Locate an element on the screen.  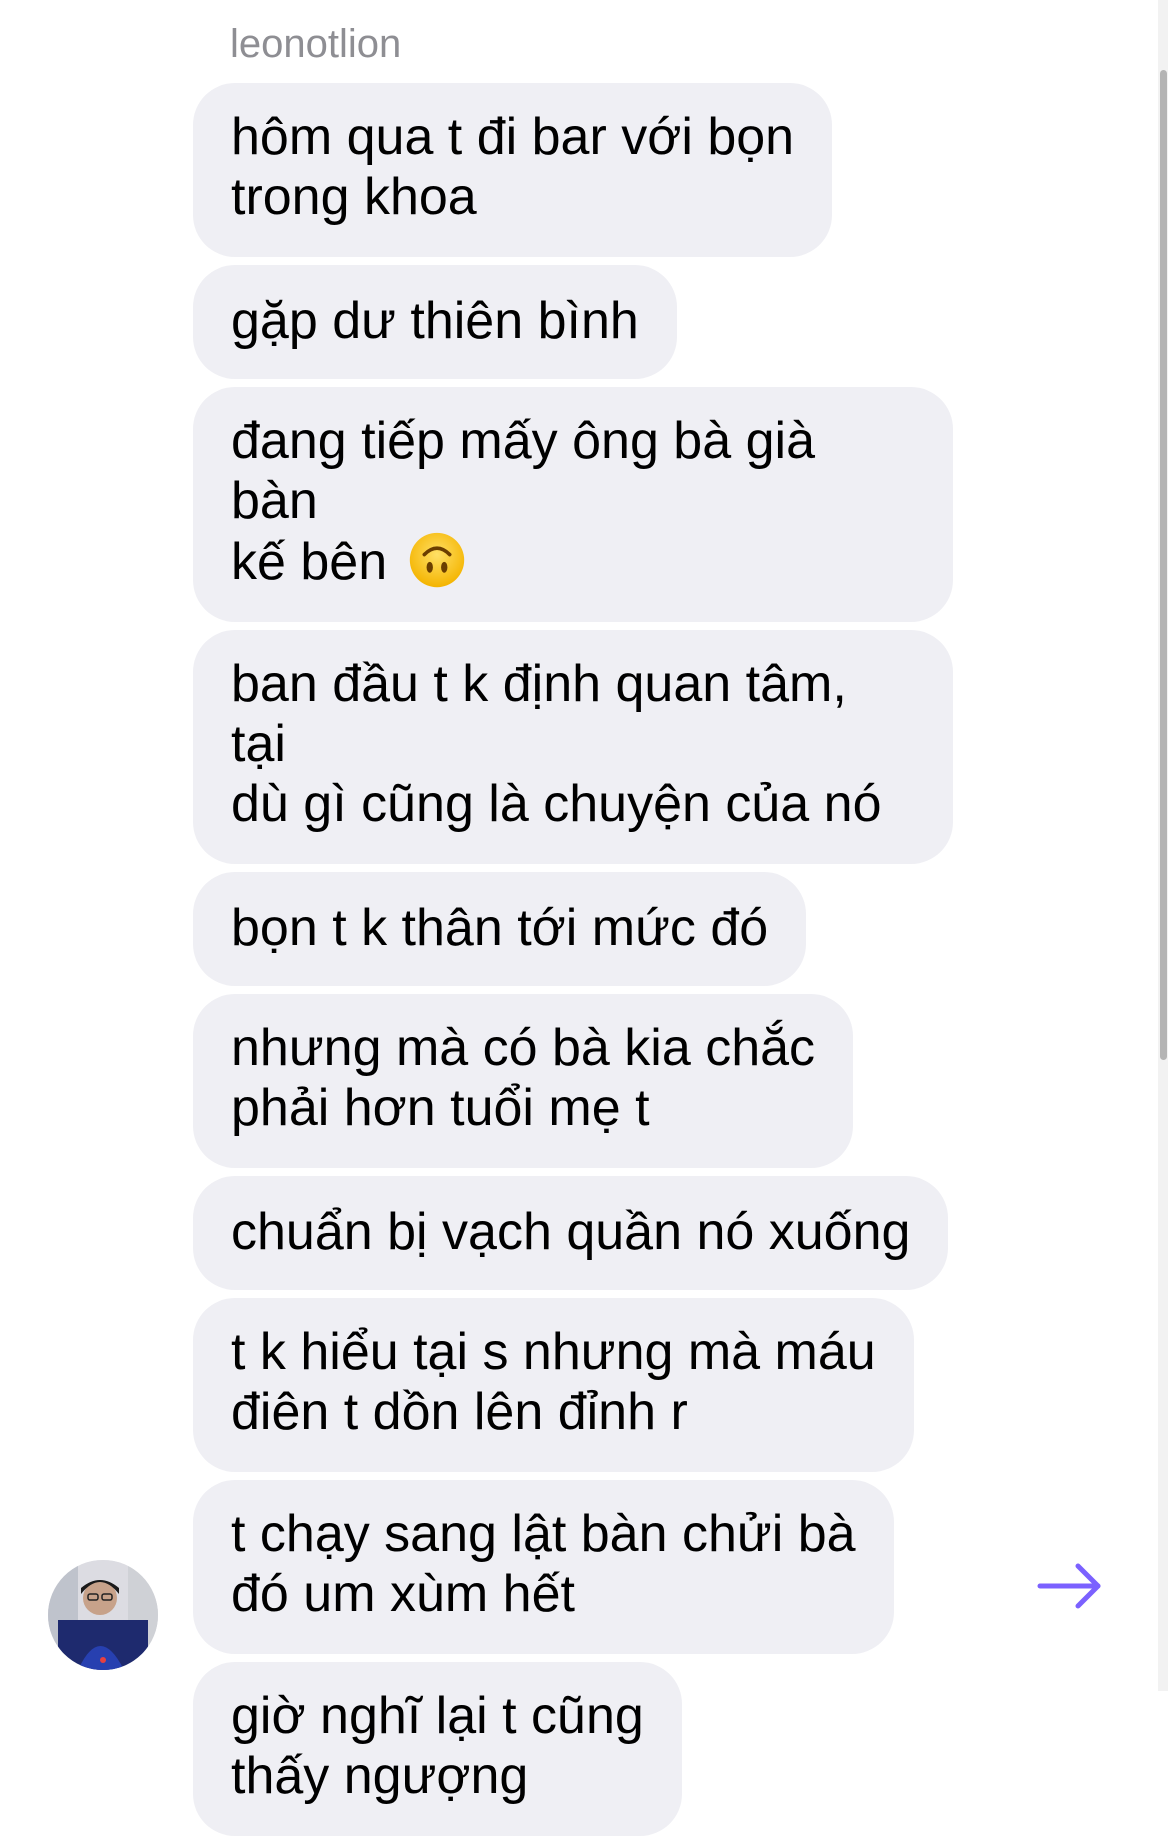
message-bubble: bọn t k thân tới mức đó is located at coordinates (500, 929).